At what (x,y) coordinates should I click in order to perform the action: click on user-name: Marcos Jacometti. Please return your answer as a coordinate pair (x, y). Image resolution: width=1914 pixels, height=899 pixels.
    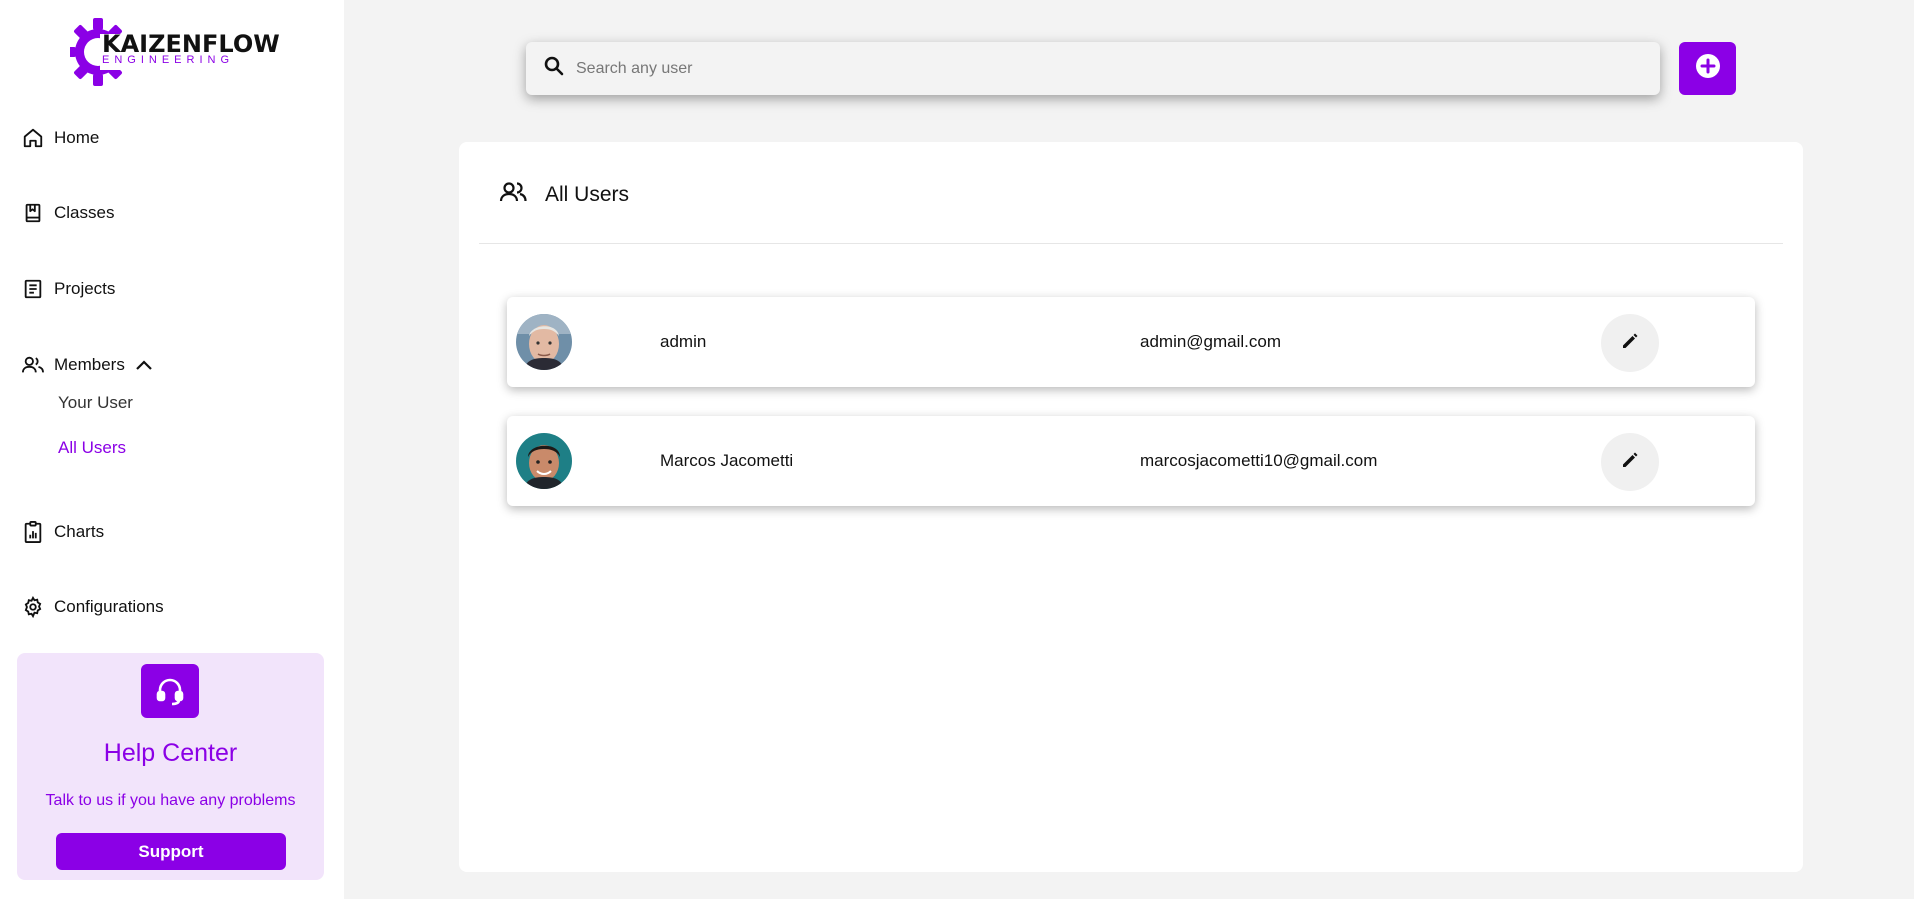
    Looking at the image, I should click on (727, 460).